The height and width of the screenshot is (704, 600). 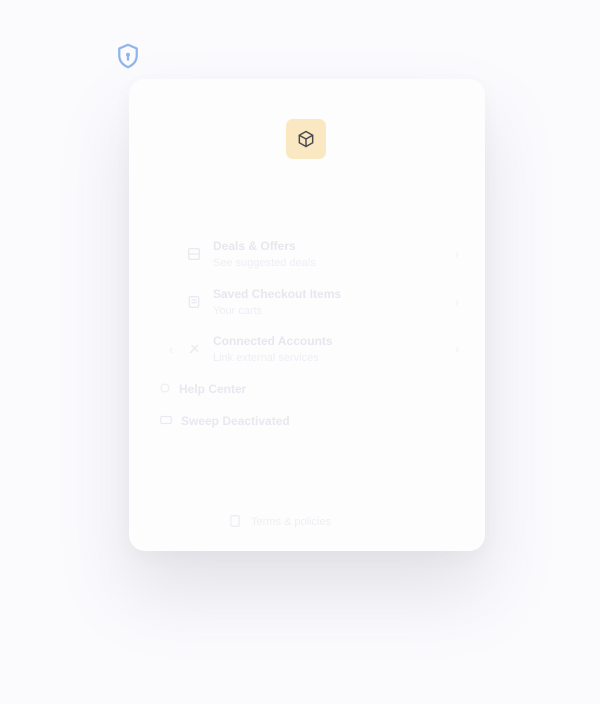 What do you see at coordinates (194, 254) in the screenshot?
I see `tag-icon` at bounding box center [194, 254].